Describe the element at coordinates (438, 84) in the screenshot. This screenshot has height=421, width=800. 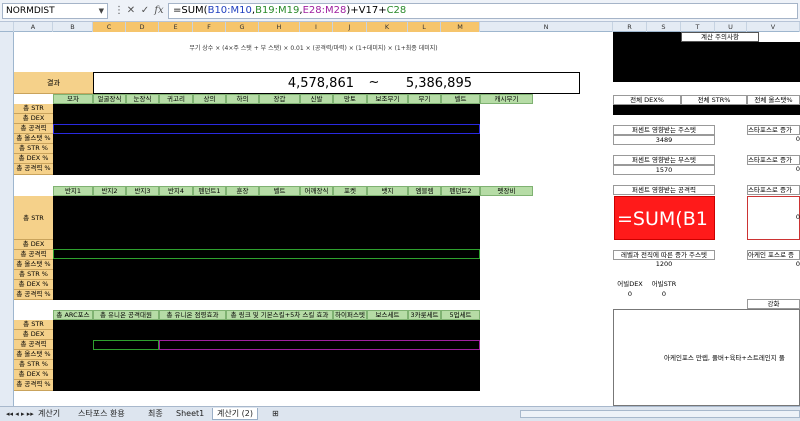
I see `result-max: 5,386,895` at that location.